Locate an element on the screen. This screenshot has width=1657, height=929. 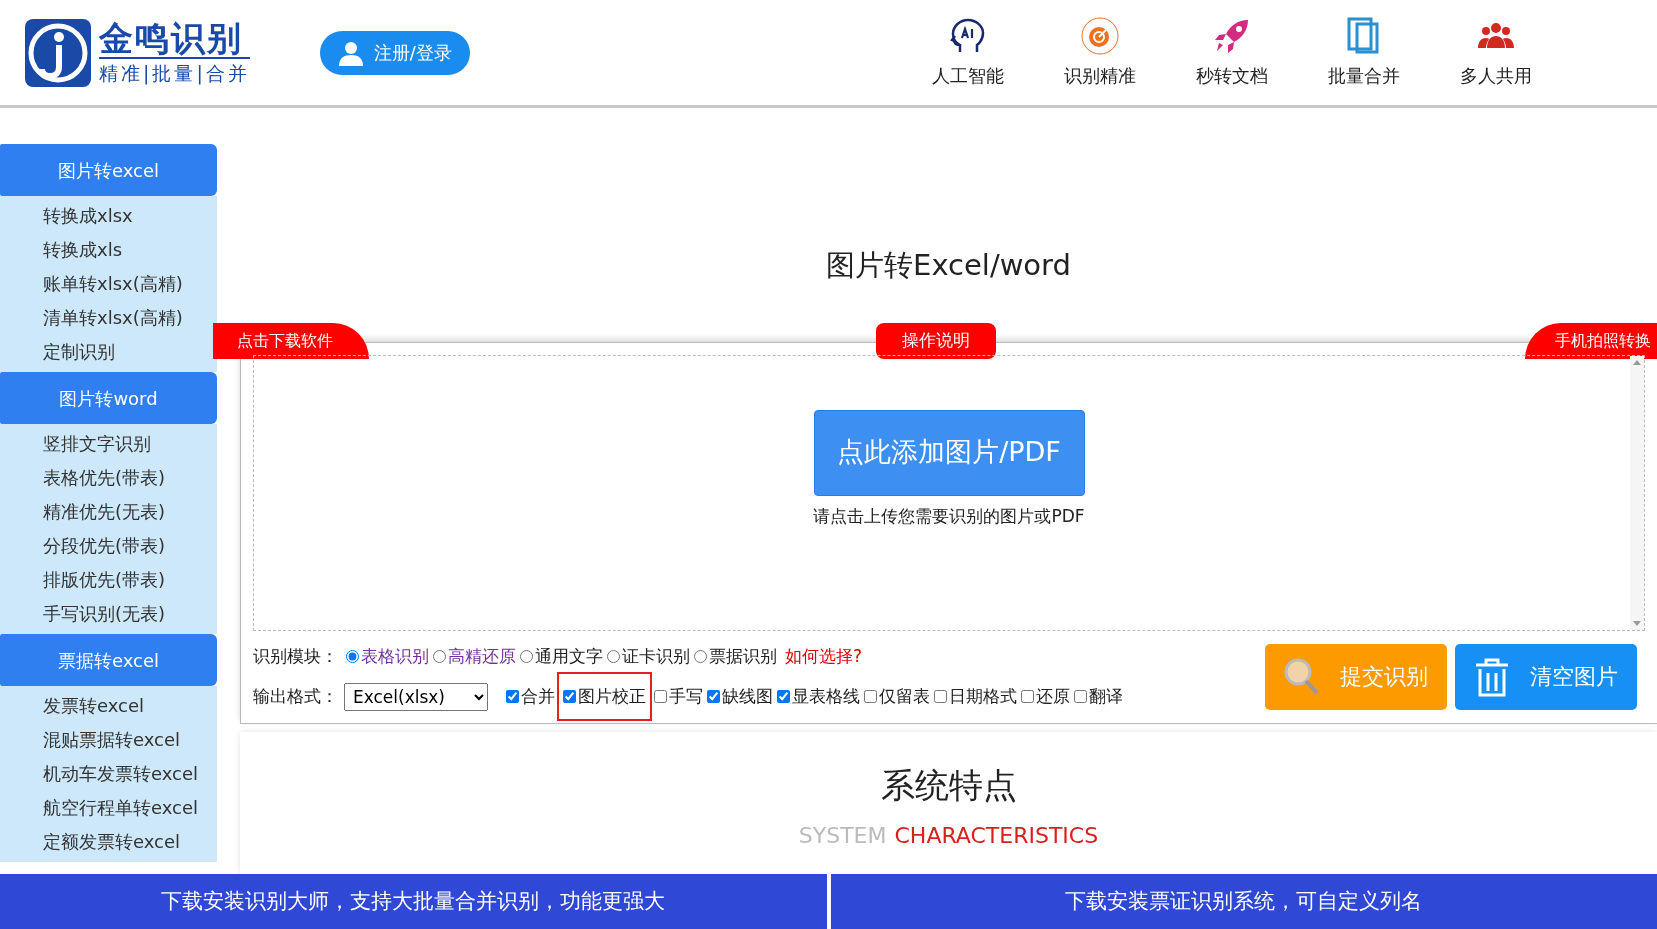
sidebar-item: 转换成xlsx is located at coordinates (108, 215).